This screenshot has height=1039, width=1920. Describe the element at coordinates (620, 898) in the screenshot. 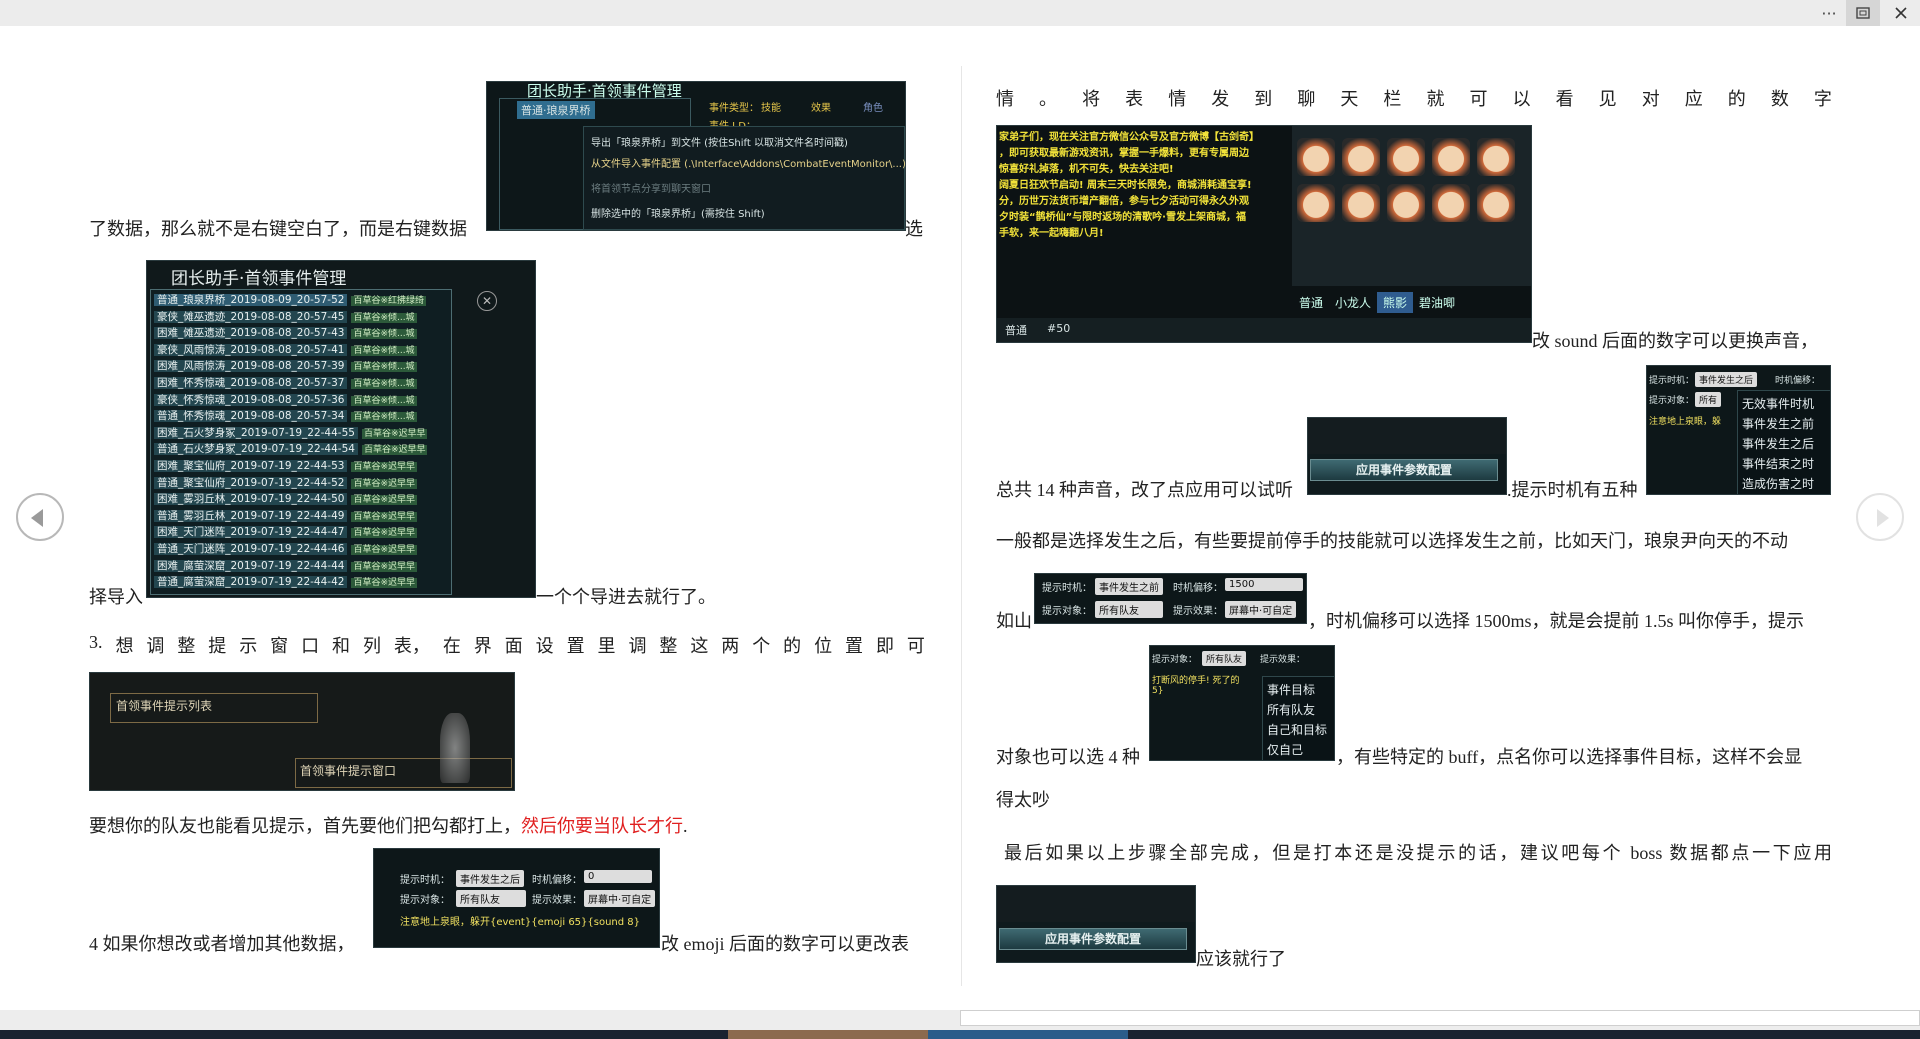

I see `shot-field: 屏幕中·可自定` at that location.